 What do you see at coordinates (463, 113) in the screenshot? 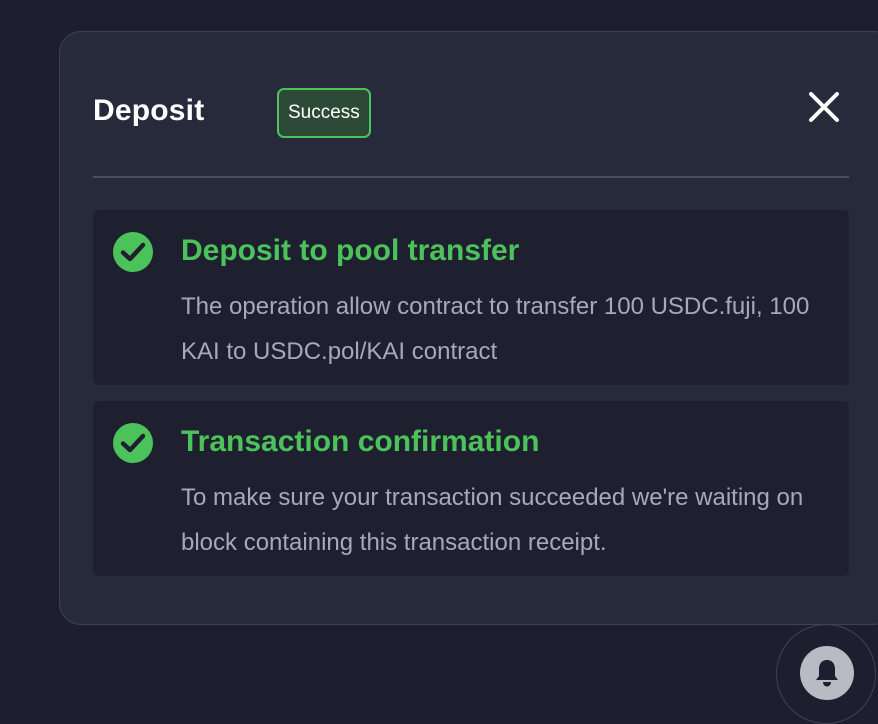
I see `modal-header: Deposit Success` at bounding box center [463, 113].